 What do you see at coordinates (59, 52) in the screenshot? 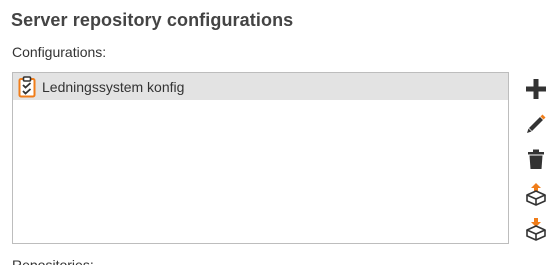
I see `configurations-label: Configurations:` at bounding box center [59, 52].